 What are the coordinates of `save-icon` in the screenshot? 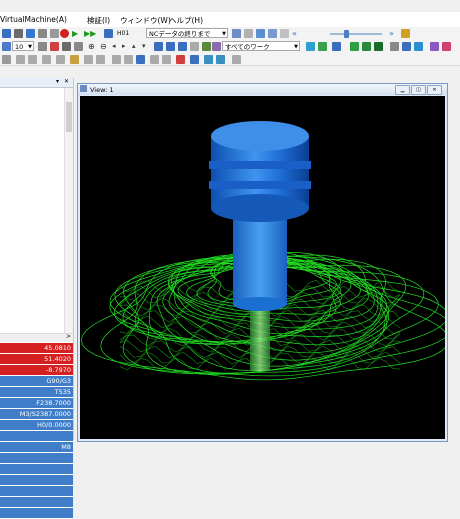 It's located at (6, 33).